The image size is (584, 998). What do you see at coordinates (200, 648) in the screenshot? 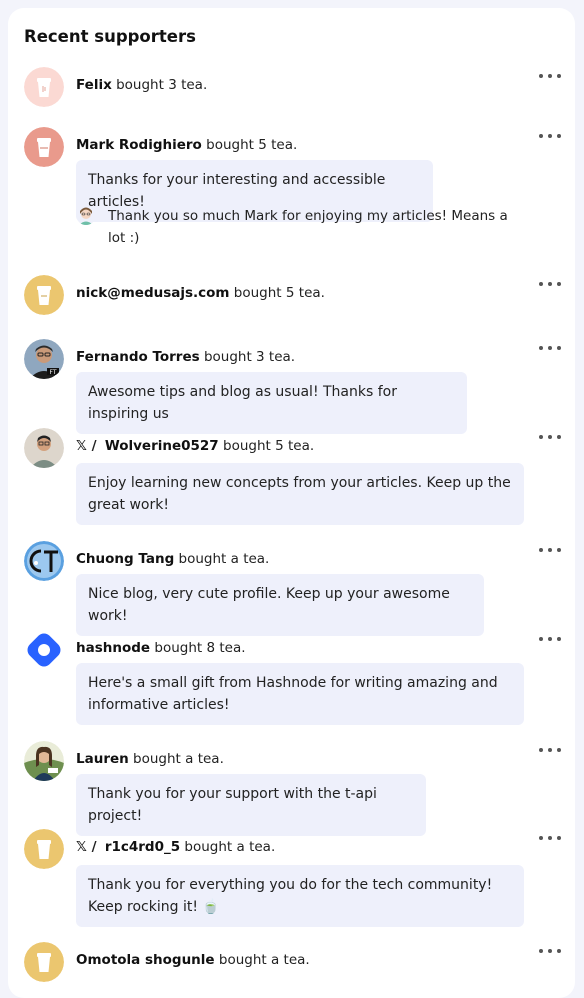
I see `supporter-action: bought 8 tea.` at bounding box center [200, 648].